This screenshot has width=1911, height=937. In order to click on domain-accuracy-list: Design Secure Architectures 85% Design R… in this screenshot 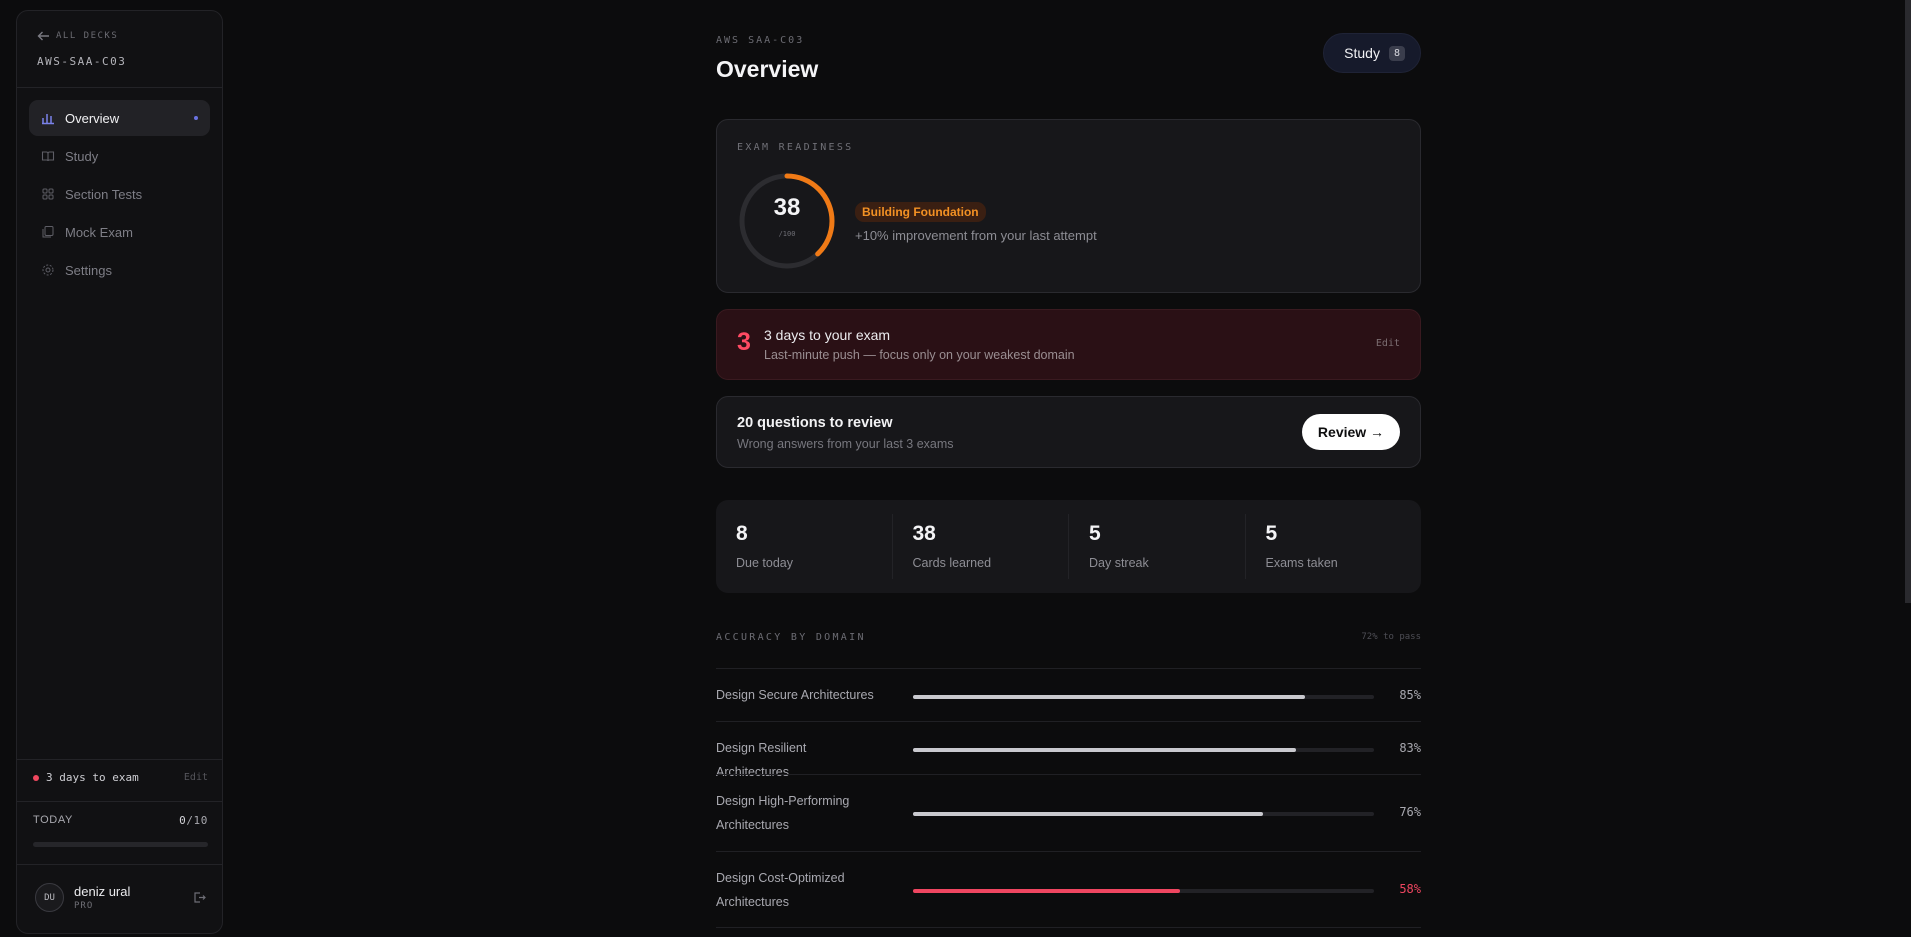, I will do `click(1068, 798)`.